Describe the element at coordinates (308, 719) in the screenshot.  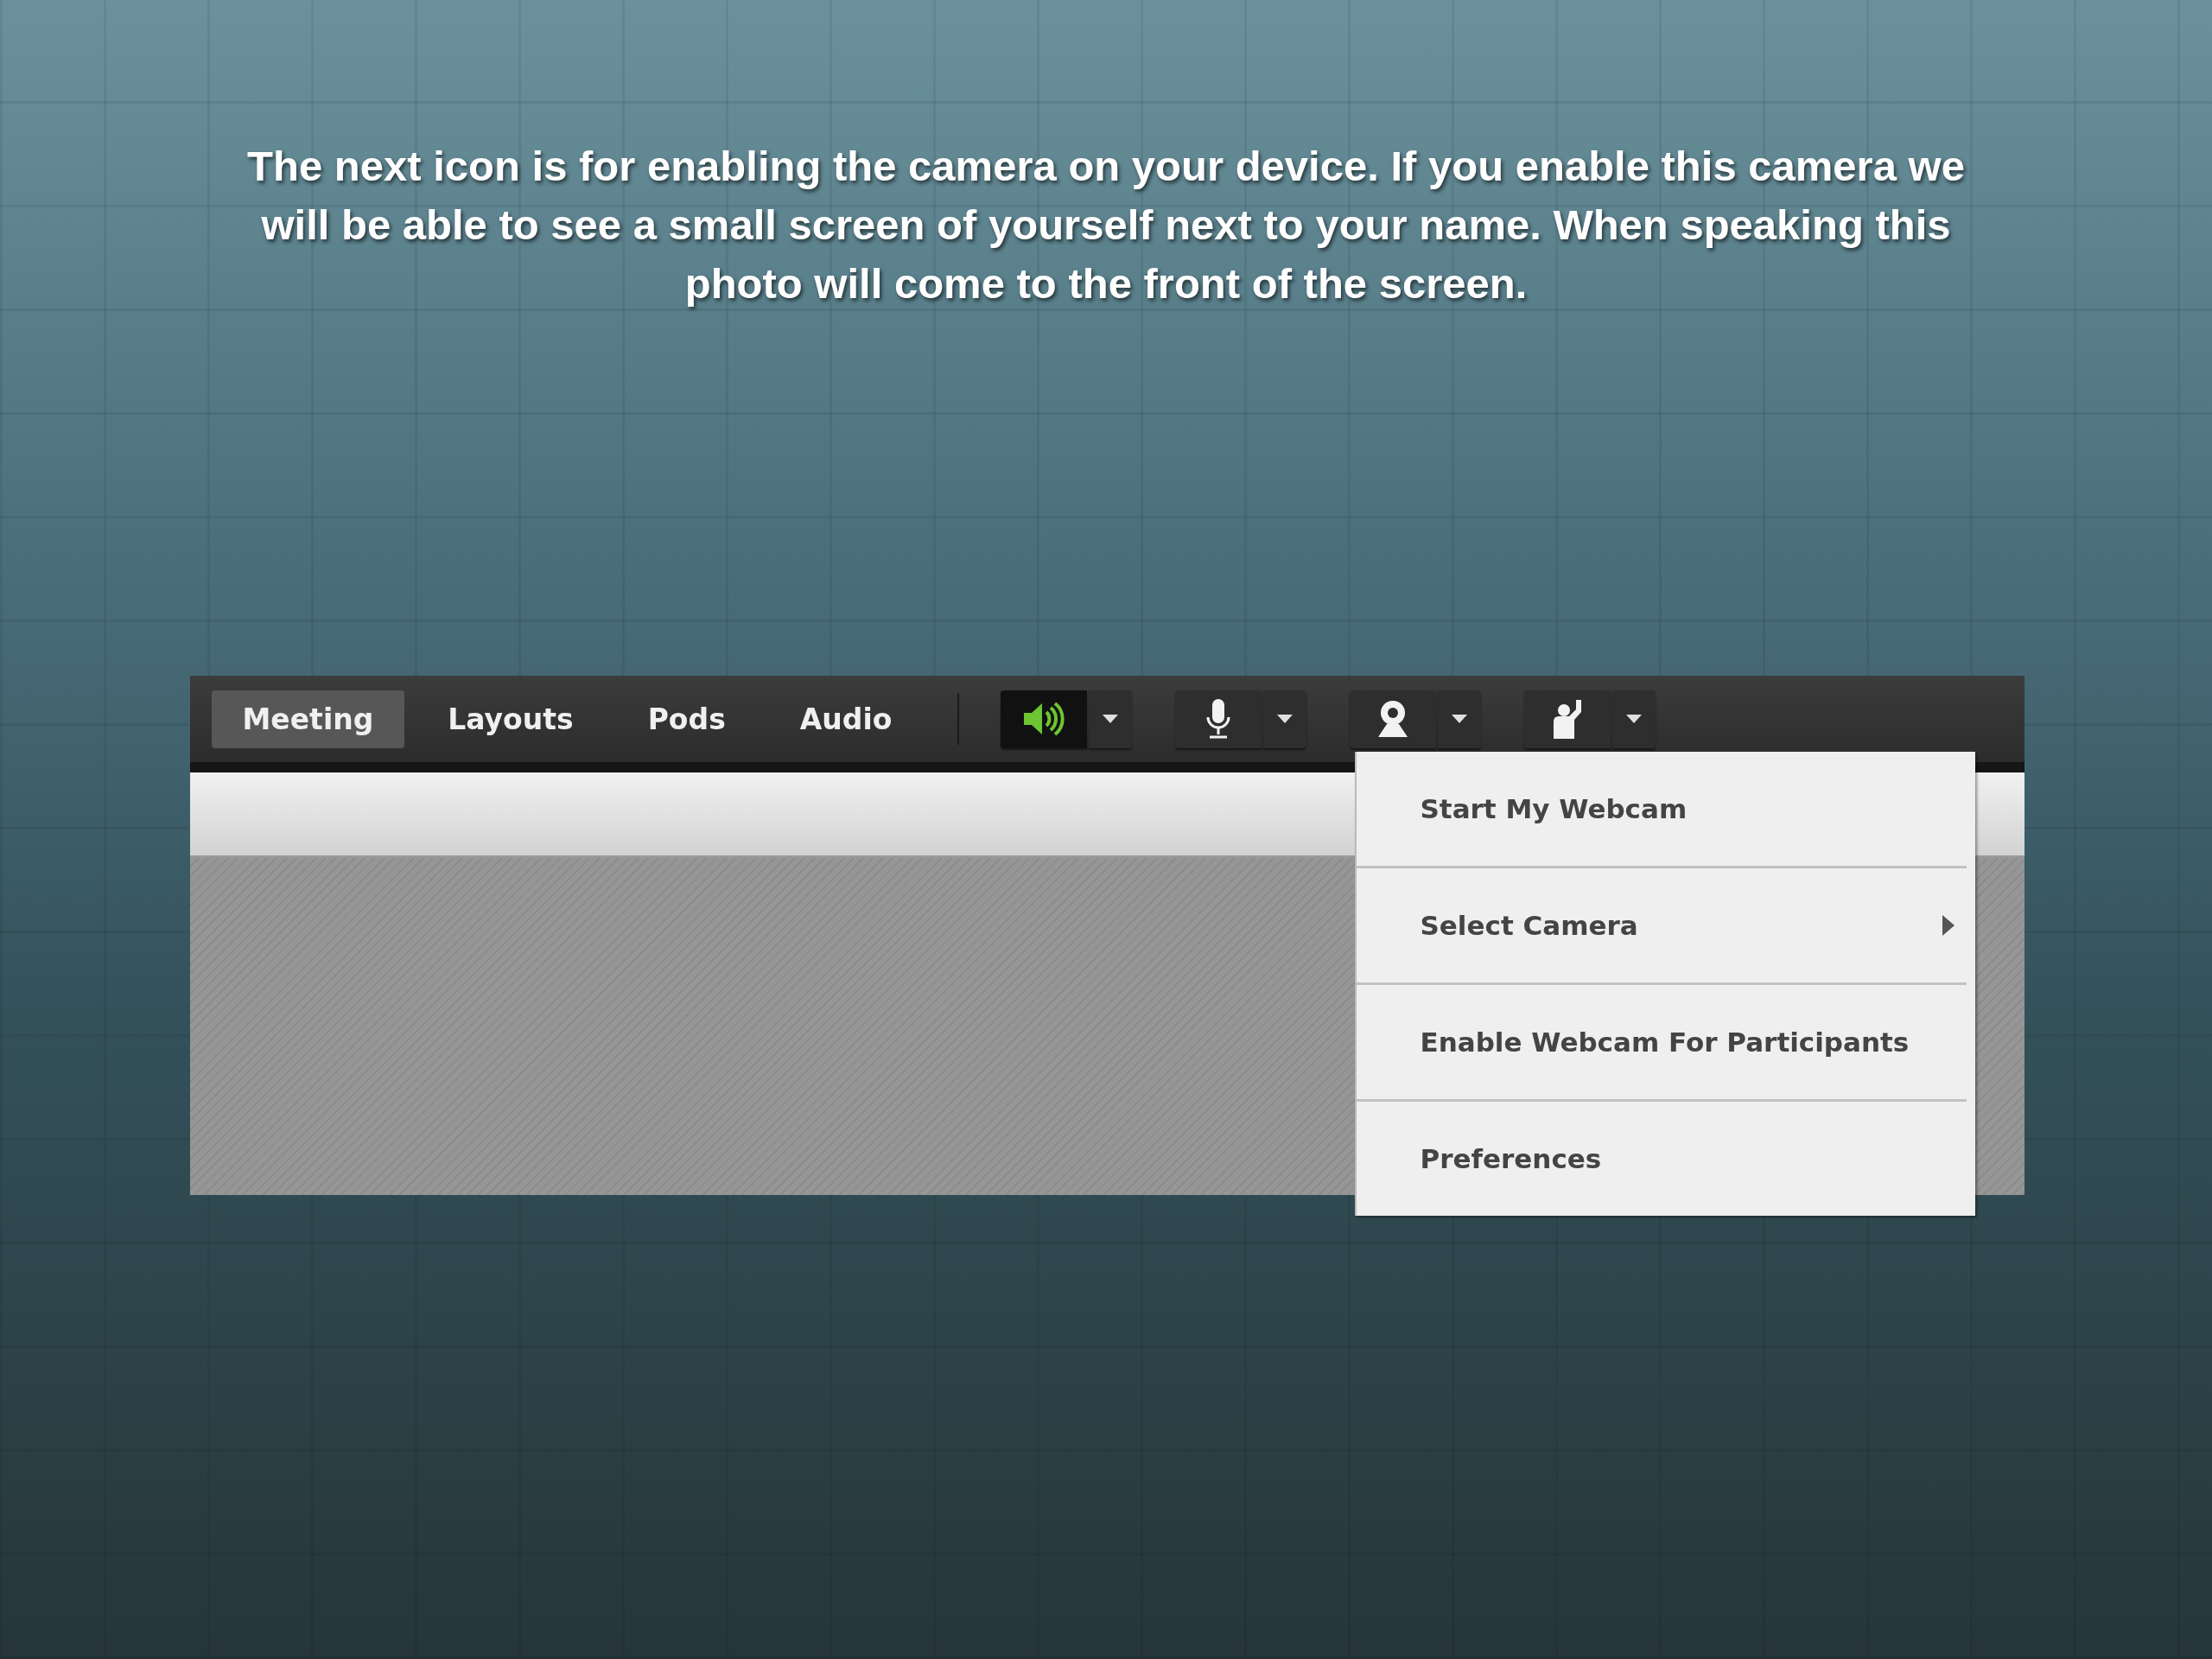
I see `menu-tab: Meeting` at that location.